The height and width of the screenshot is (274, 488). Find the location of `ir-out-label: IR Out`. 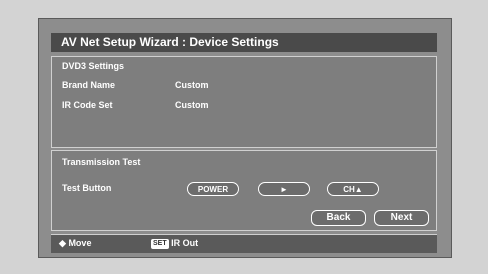

ir-out-label: IR Out is located at coordinates (185, 243).